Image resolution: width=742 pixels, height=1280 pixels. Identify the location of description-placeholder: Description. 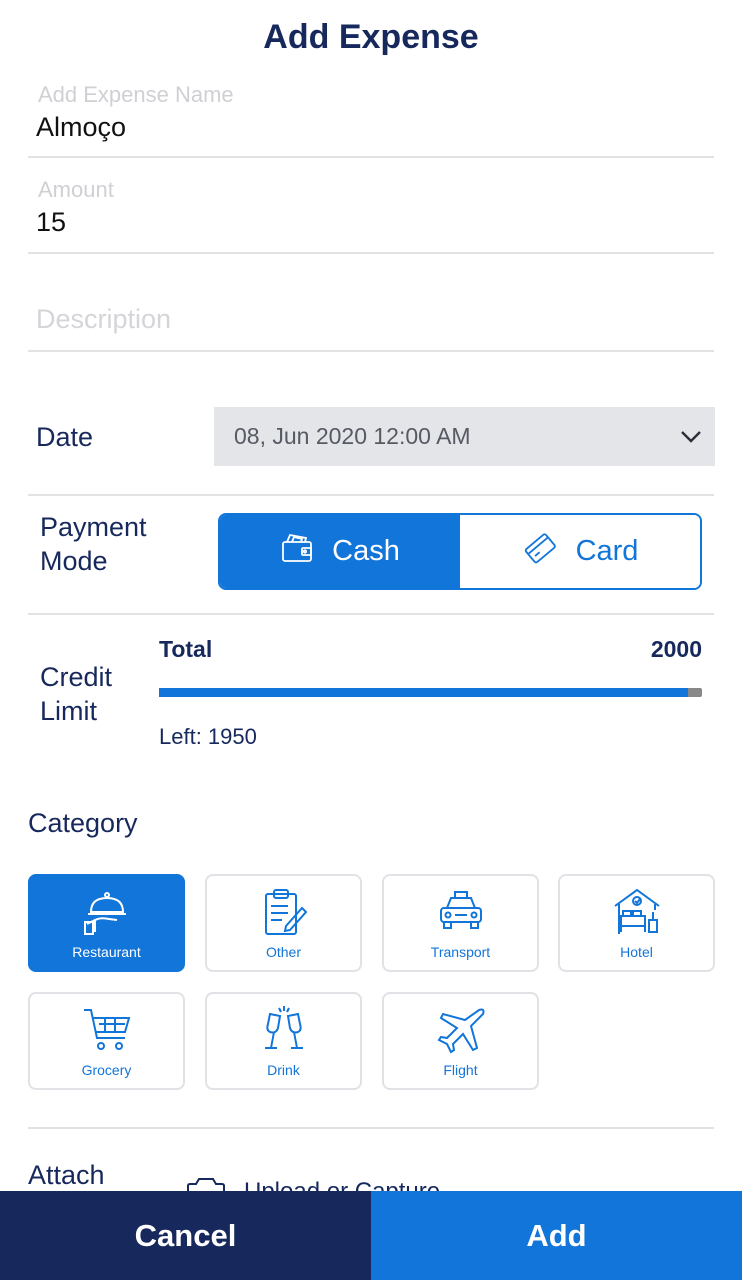
(104, 319).